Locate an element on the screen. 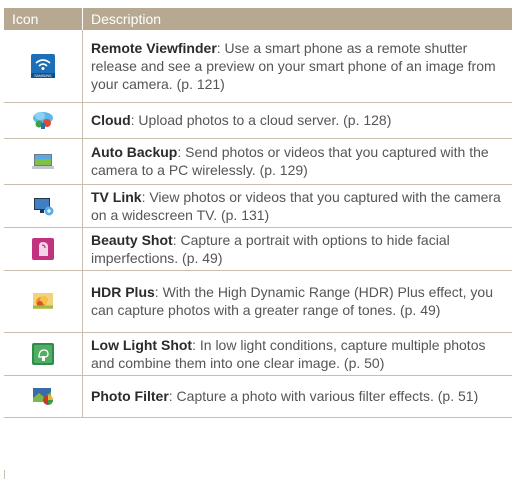 This screenshot has height=479, width=515. feature-name: TV Link is located at coordinates (116, 196).